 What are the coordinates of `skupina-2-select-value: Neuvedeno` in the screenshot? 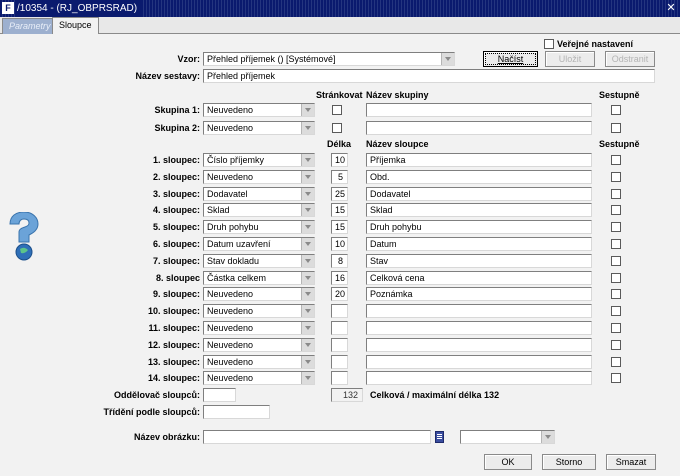 It's located at (230, 128).